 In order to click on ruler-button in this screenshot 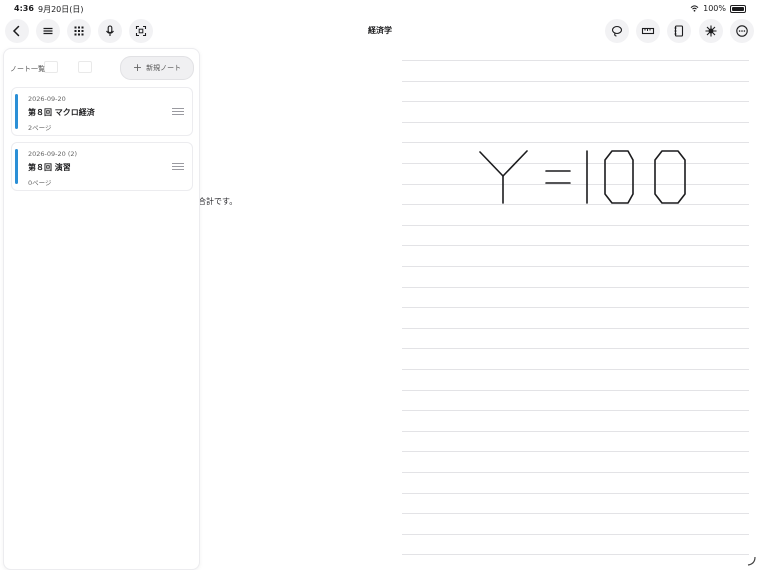, I will do `click(648, 31)`.